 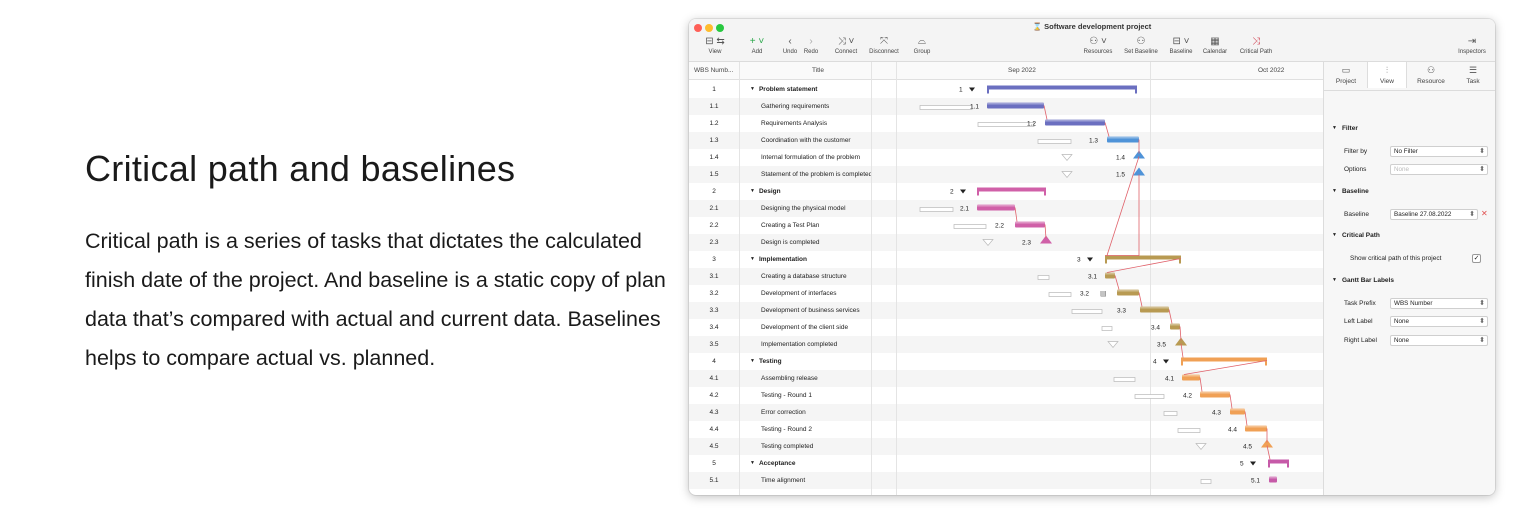 I want to click on tab-resource: ⚇ Resource, so click(x=1431, y=75).